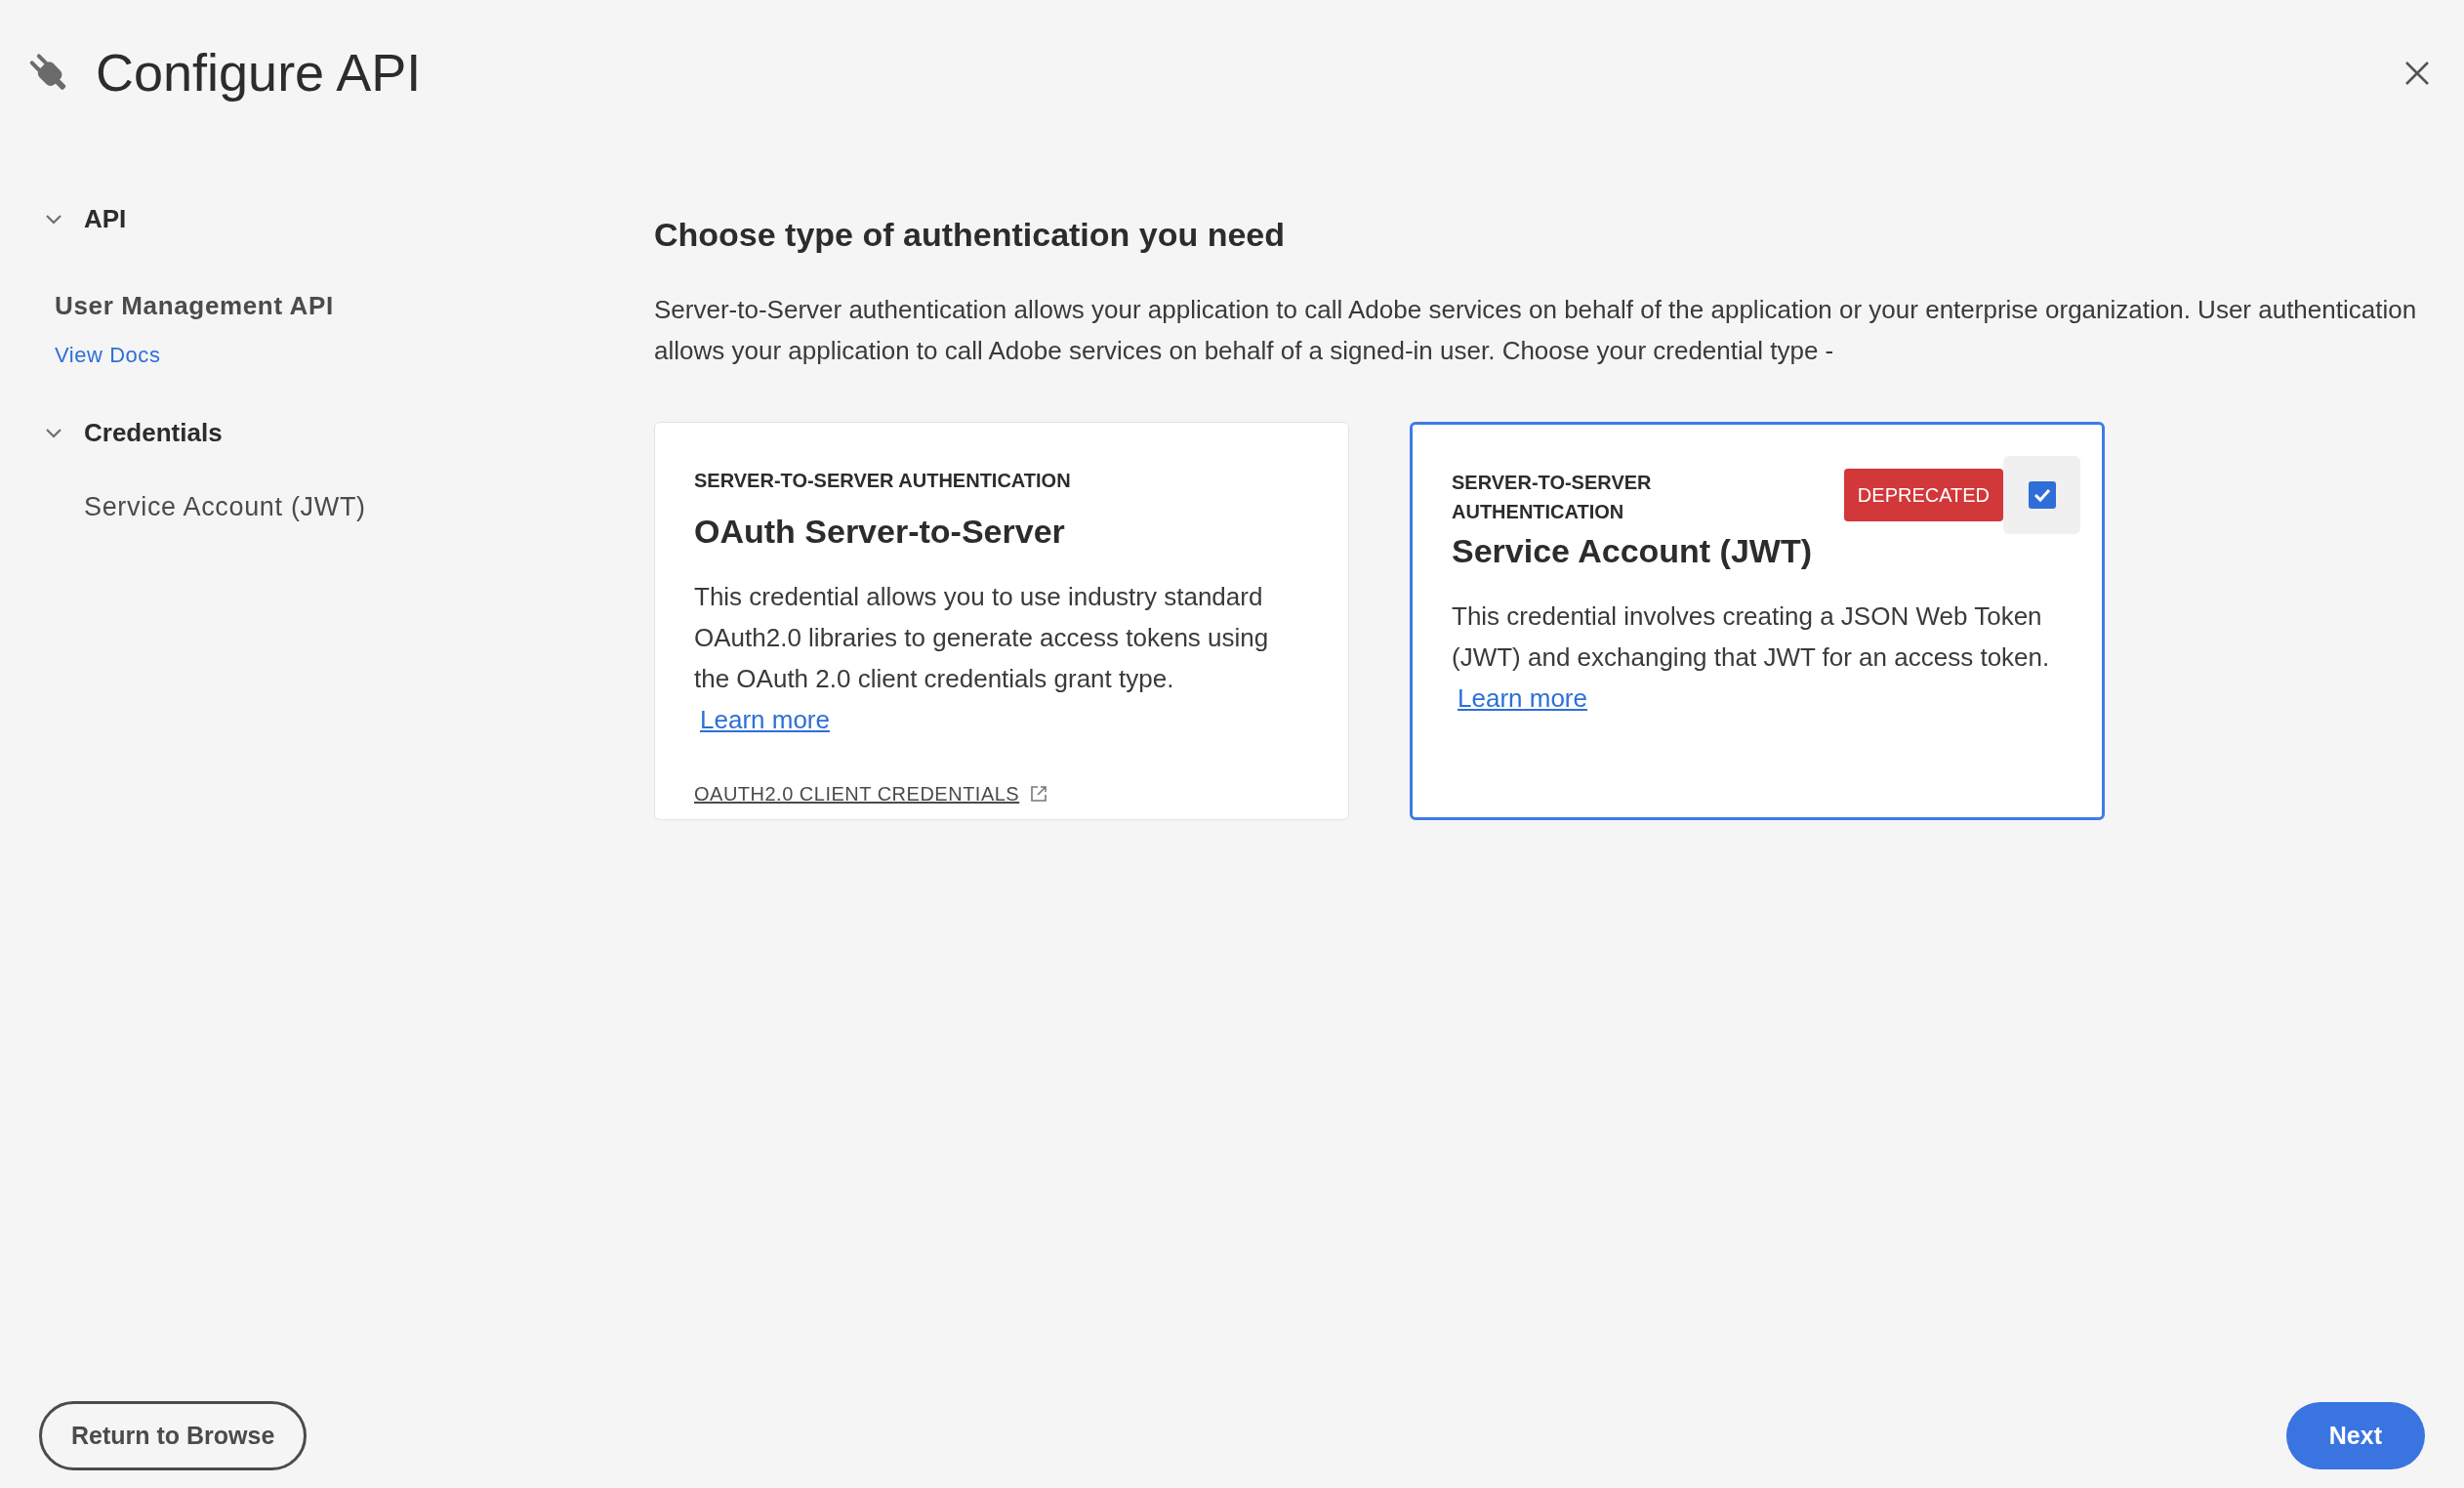 Image resolution: width=2464 pixels, height=1488 pixels. I want to click on section-header: Credentials, so click(348, 433).